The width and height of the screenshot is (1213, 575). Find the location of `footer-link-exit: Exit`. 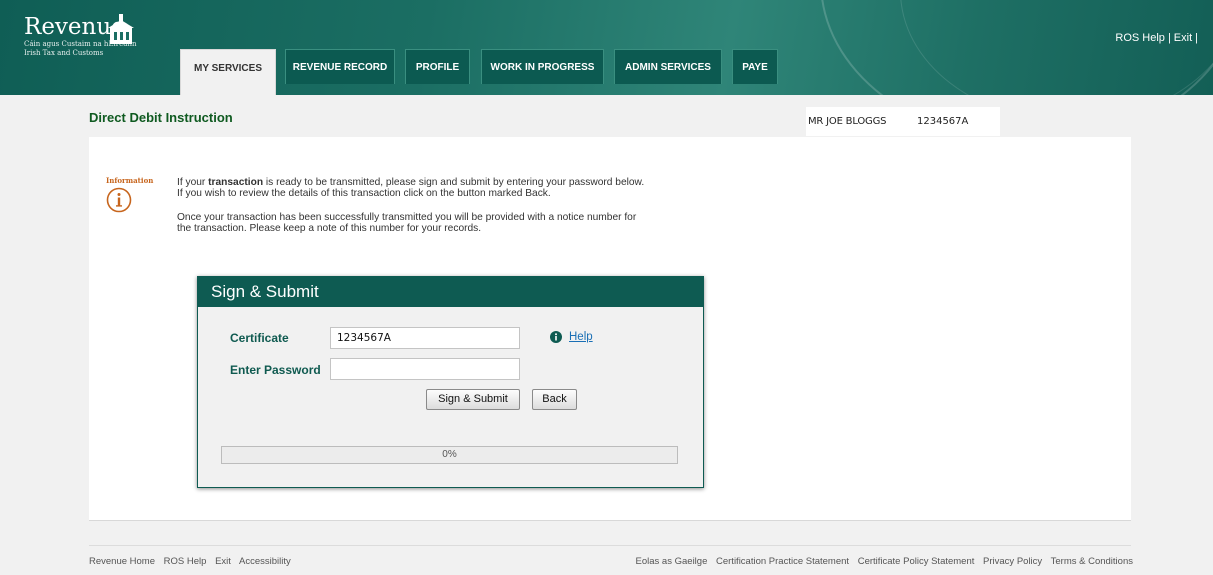

footer-link-exit: Exit is located at coordinates (223, 561).